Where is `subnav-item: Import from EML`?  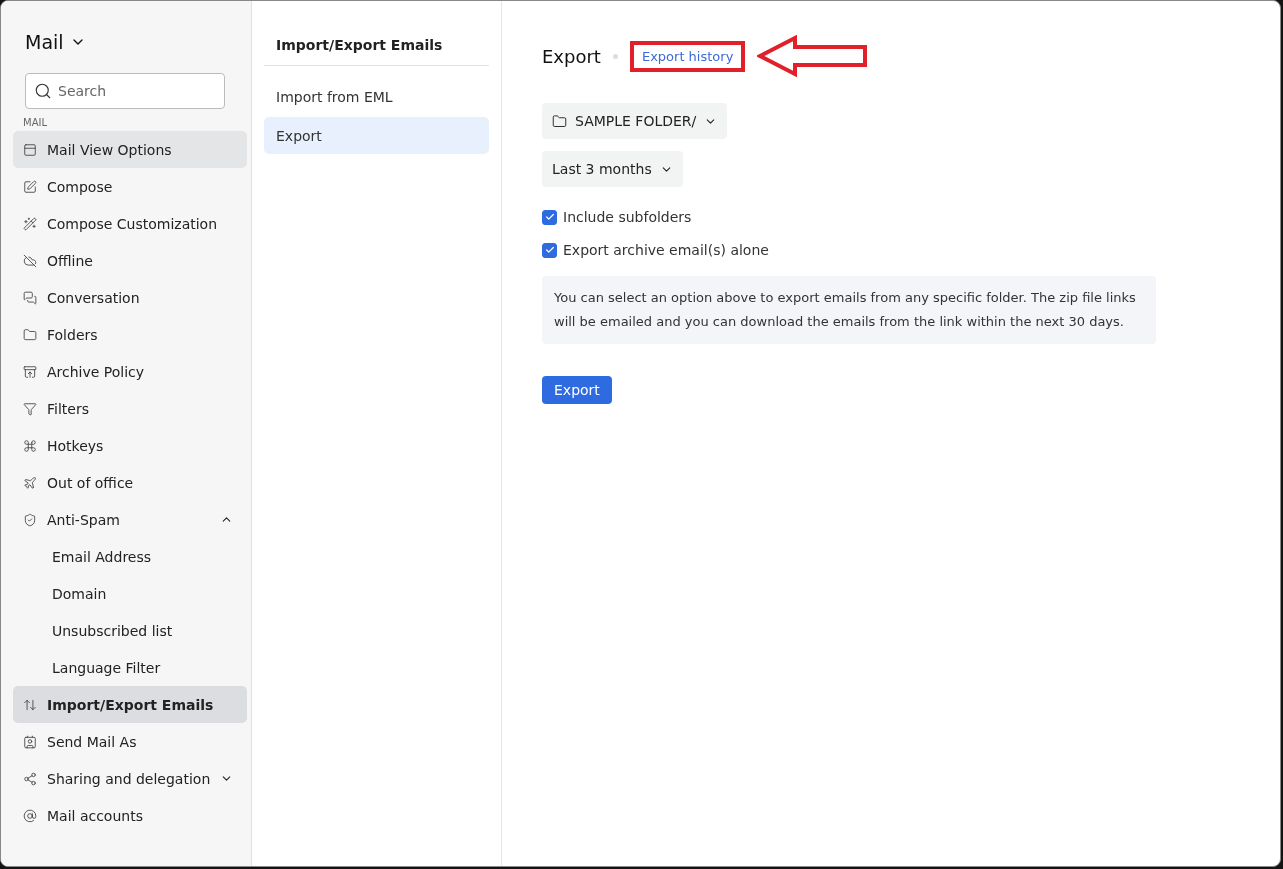 subnav-item: Import from EML is located at coordinates (376, 96).